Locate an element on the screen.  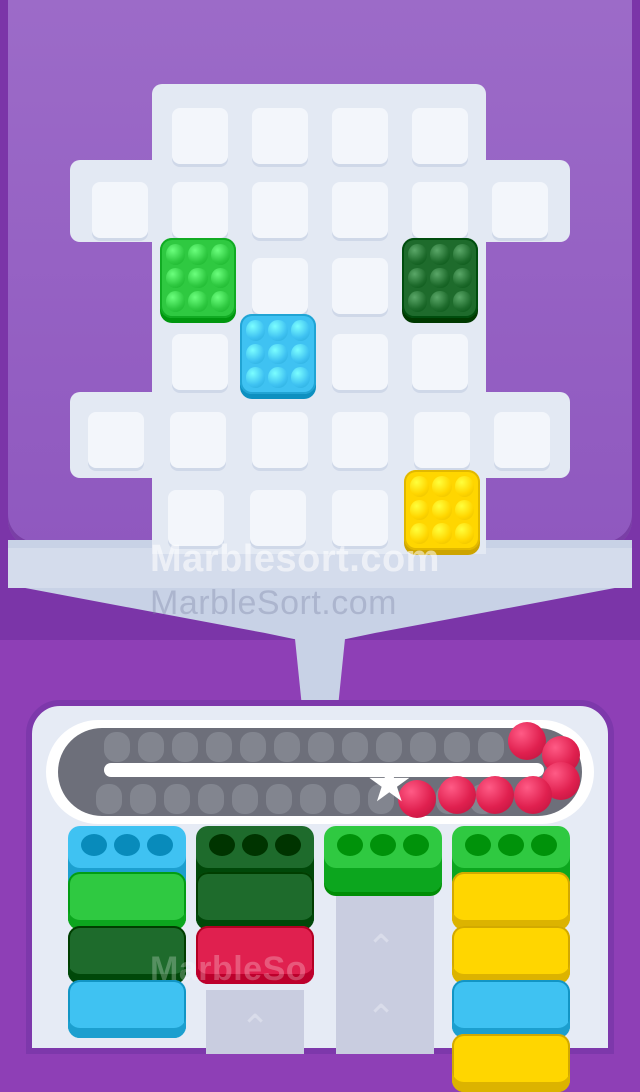
column-head is located at coordinates (383, 859).